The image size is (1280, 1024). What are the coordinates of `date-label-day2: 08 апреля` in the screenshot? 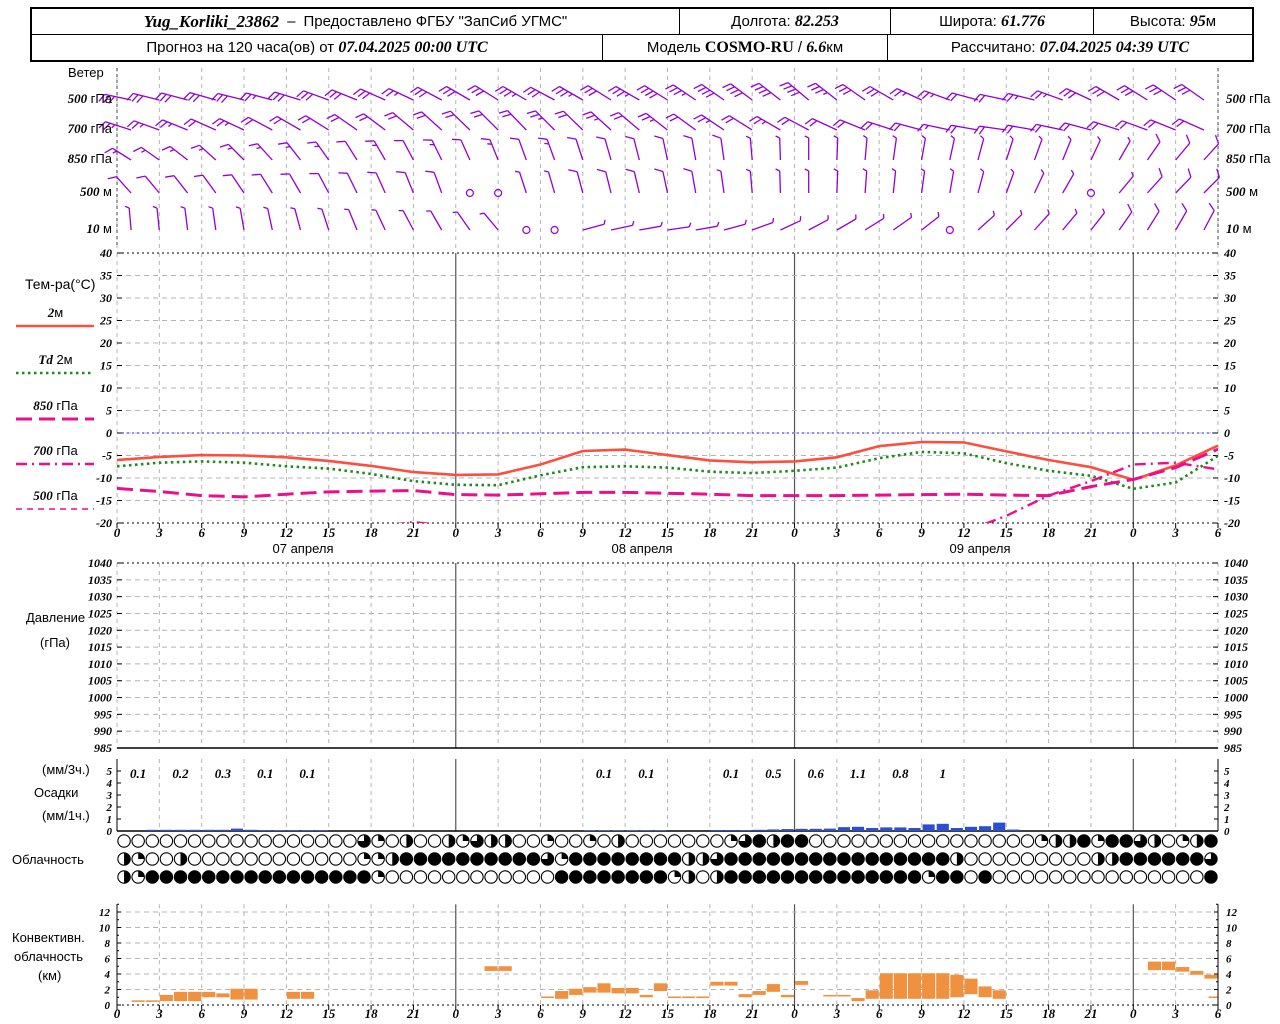 It's located at (642, 548).